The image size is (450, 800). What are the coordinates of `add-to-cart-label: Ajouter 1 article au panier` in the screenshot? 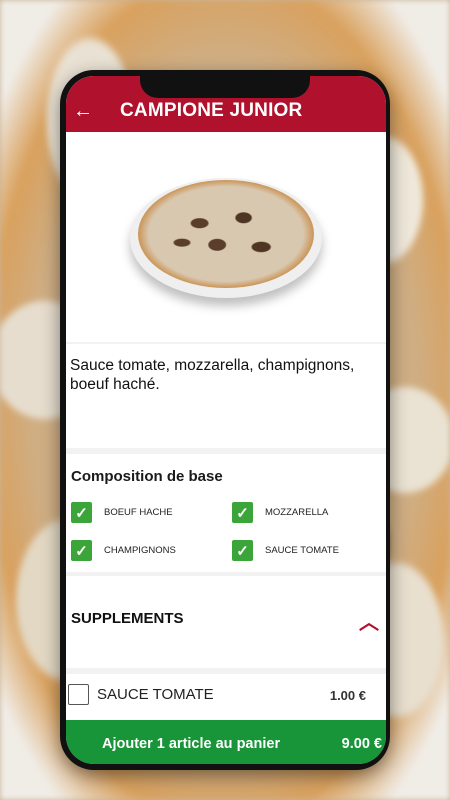 It's located at (191, 744).